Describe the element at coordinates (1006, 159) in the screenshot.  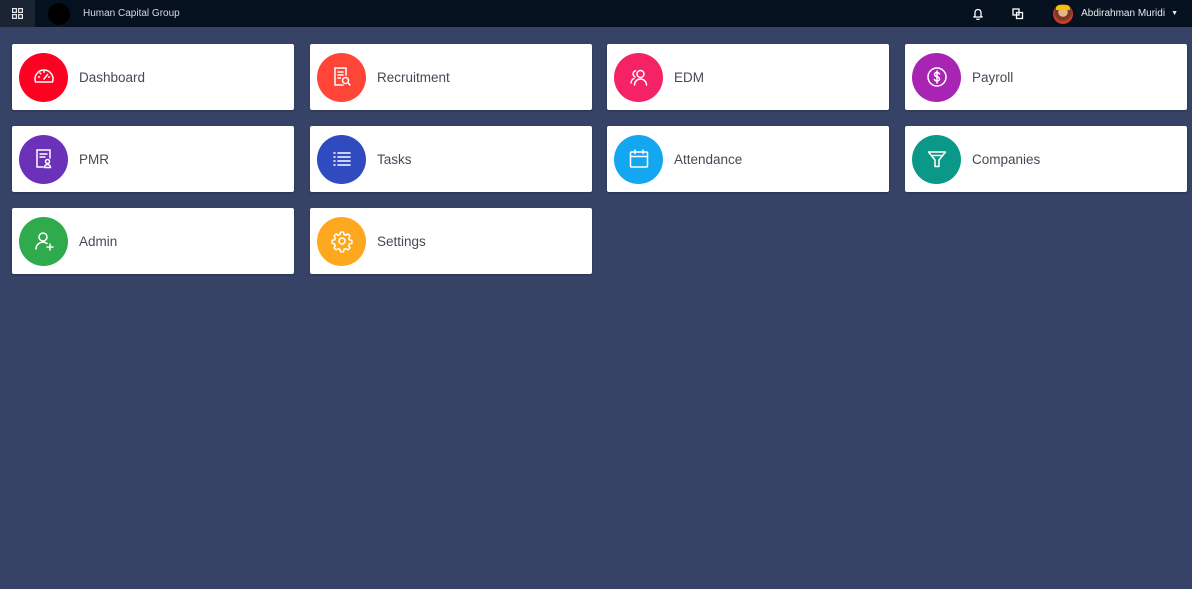
I see `module-label: Companies` at that location.